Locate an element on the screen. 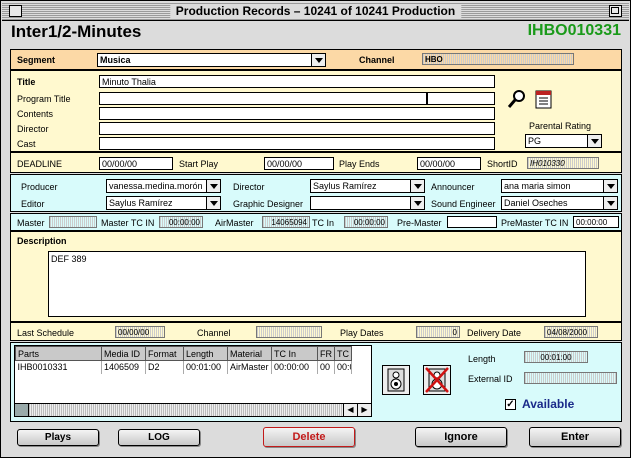 Image resolution: width=631 pixels, height=458 pixels. graphic-designer-label: Graphic Designer is located at coordinates (268, 204).